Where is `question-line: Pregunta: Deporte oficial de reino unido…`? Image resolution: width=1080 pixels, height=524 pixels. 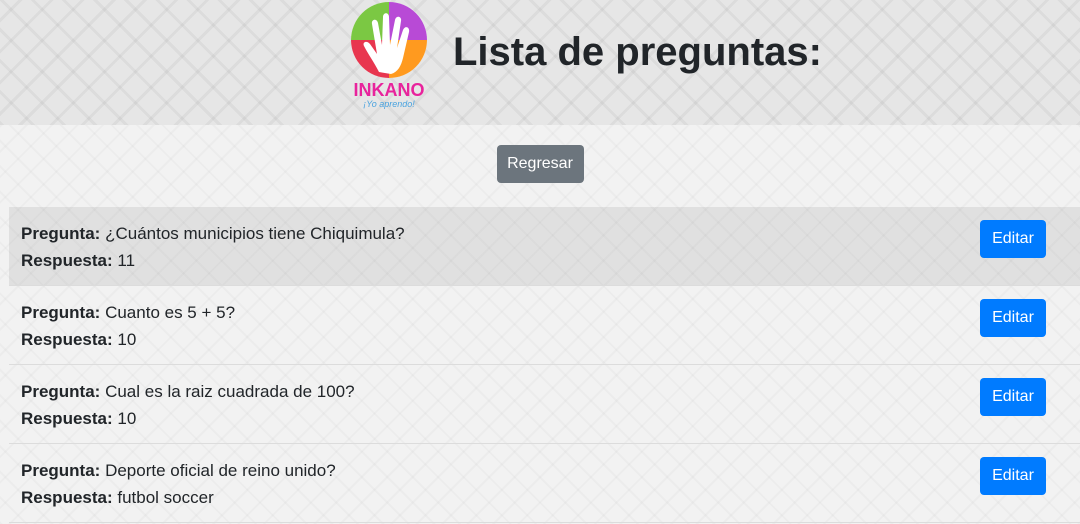 question-line: Pregunta: Deporte oficial de reino unido… is located at coordinates (178, 471).